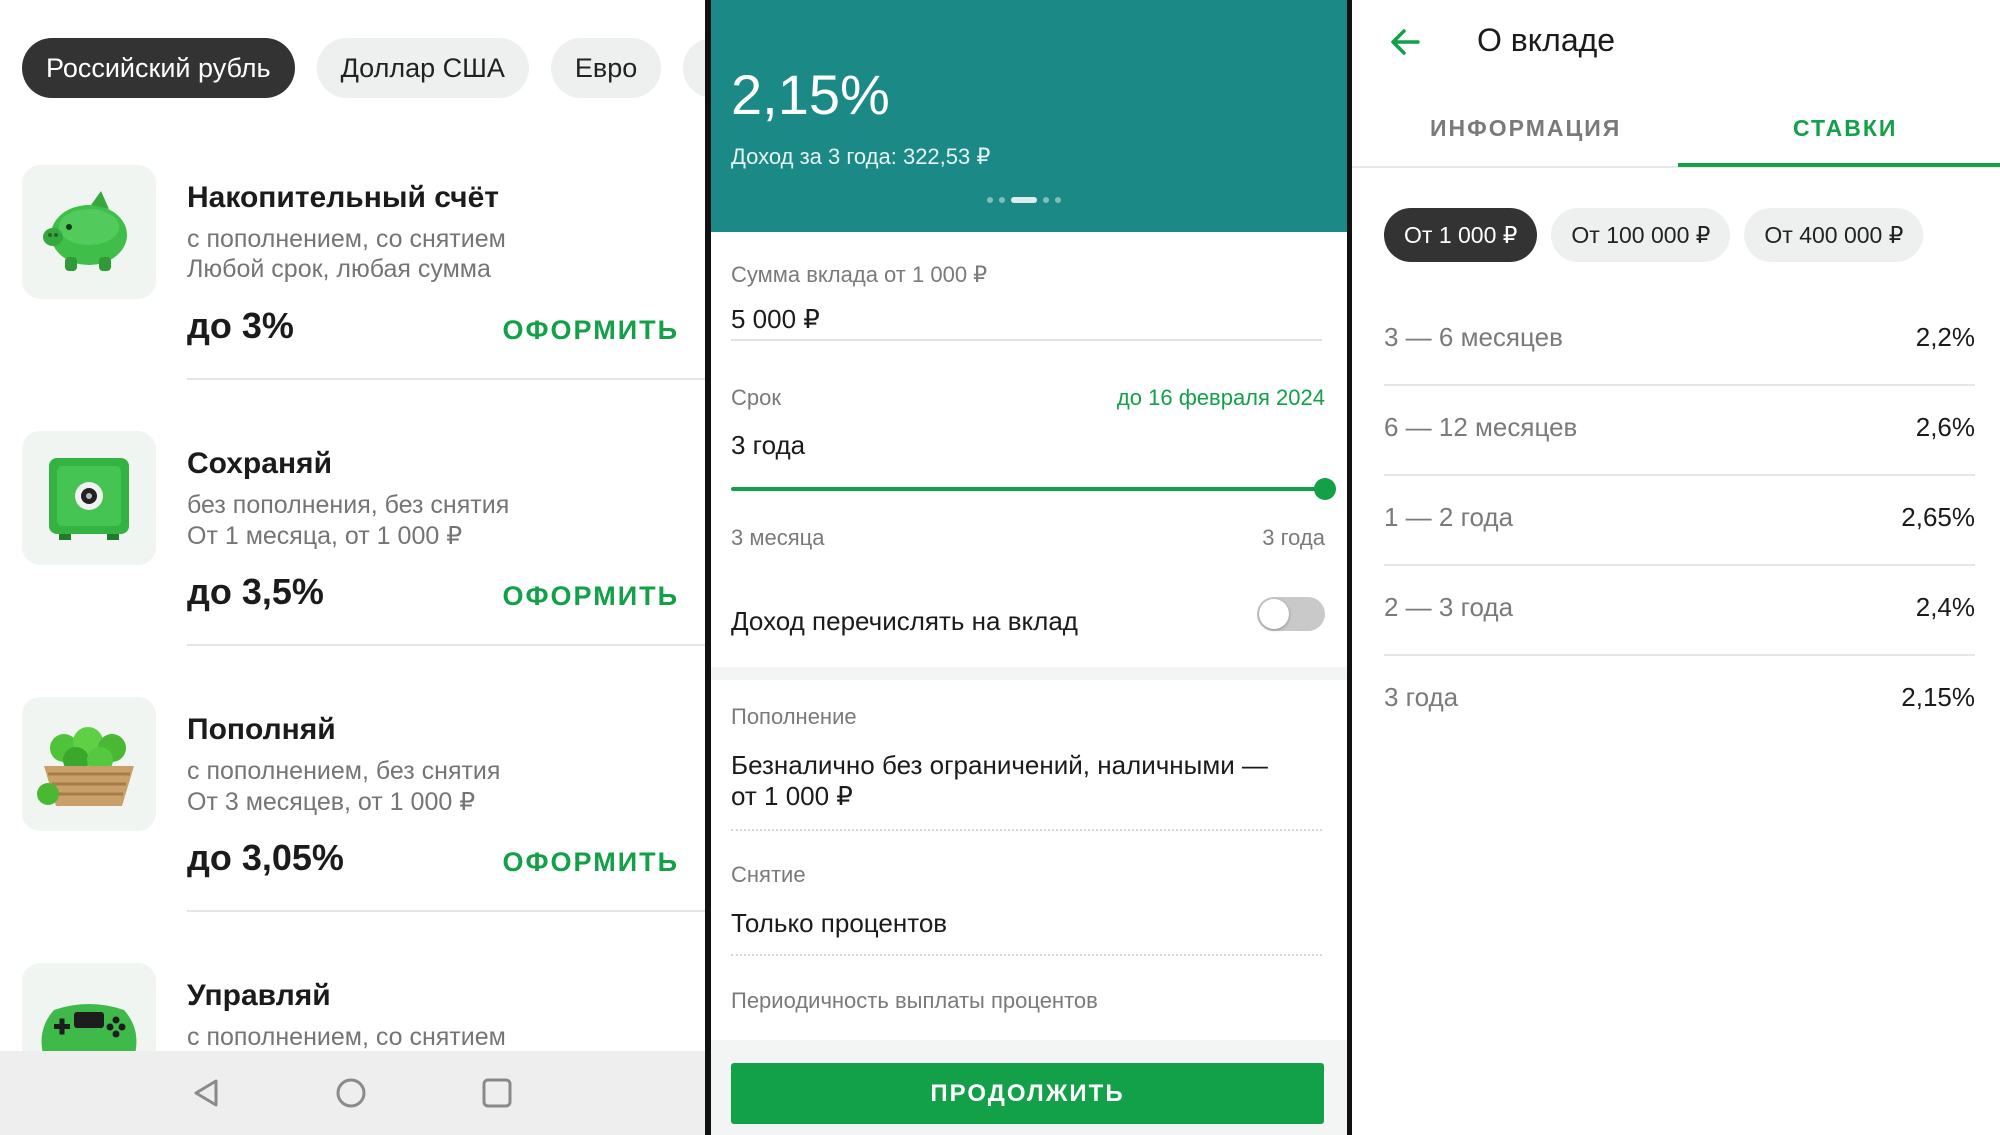 The width and height of the screenshot is (2000, 1135). What do you see at coordinates (1029, 116) in the screenshot?
I see `rate-header: 2,15% Доход за 3 года: 322,53 ₽` at bounding box center [1029, 116].